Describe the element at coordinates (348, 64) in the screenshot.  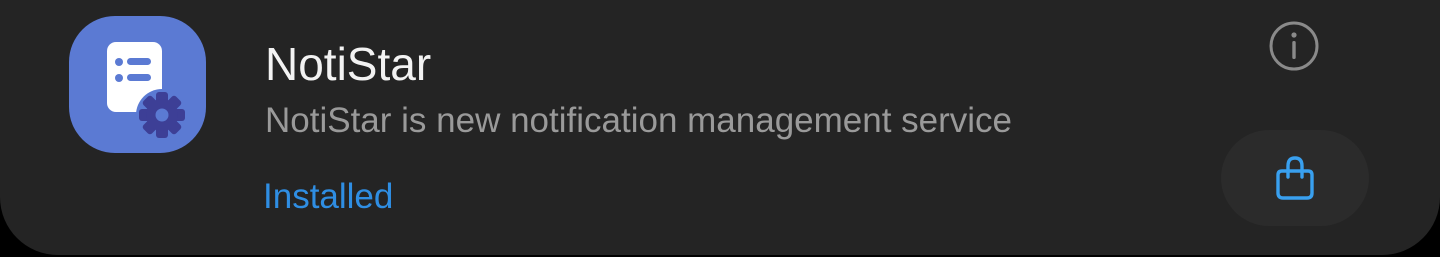
I see `app-name: NotiStar` at that location.